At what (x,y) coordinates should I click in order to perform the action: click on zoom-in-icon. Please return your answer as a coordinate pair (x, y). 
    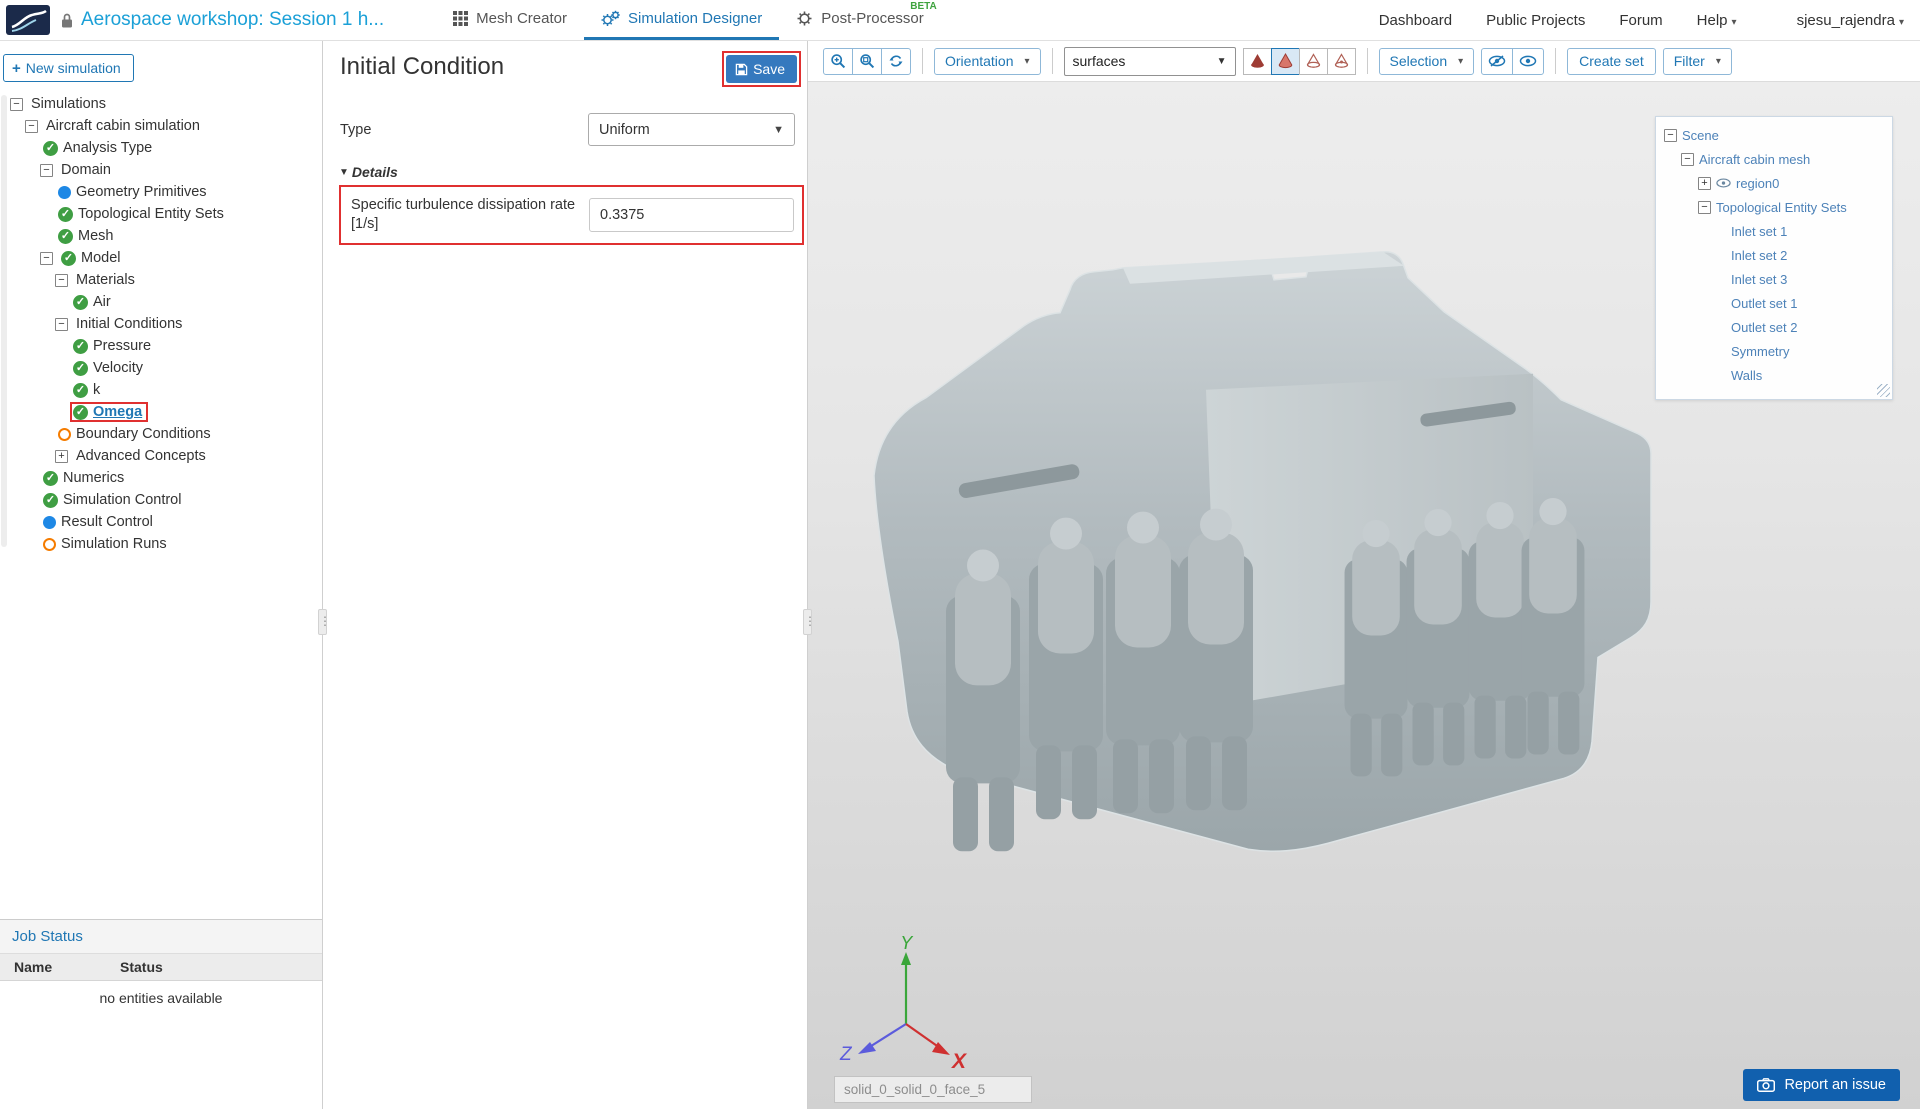
    Looking at the image, I should click on (838, 61).